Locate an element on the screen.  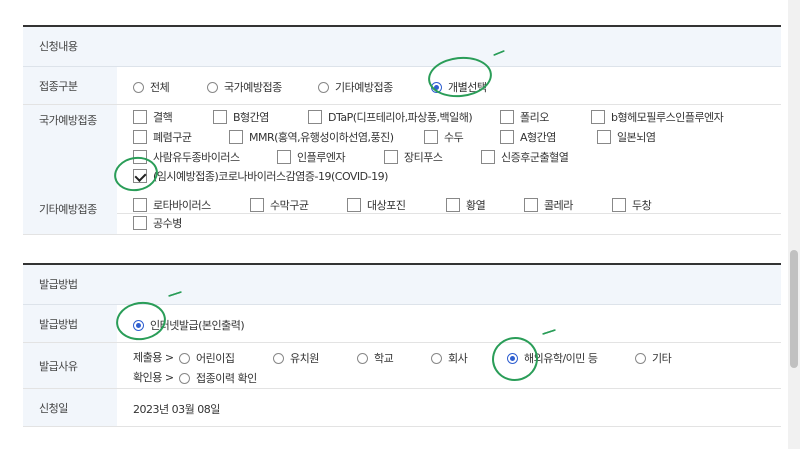
checkbox-hib: b형헤모필루스인플루엔자 is located at coordinates (657, 117).